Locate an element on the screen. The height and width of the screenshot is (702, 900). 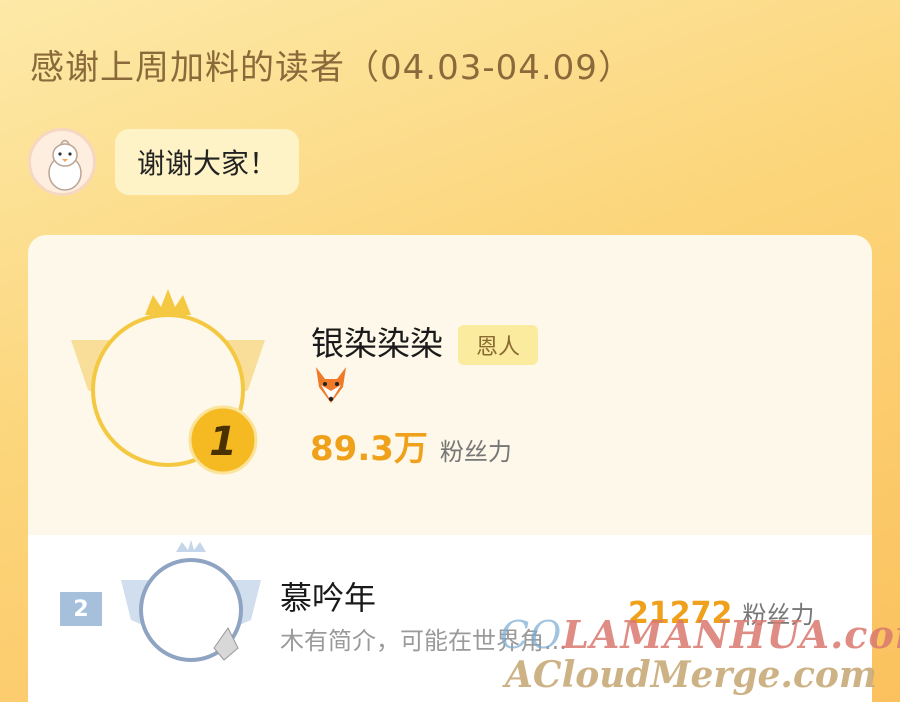
rank-2-number: 2 is located at coordinates (81, 609).